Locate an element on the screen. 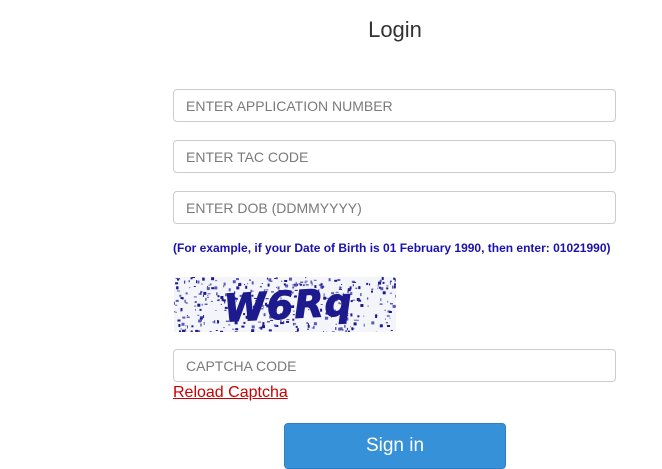 The image size is (662, 469). sign-in-button: Sign in is located at coordinates (395, 446).